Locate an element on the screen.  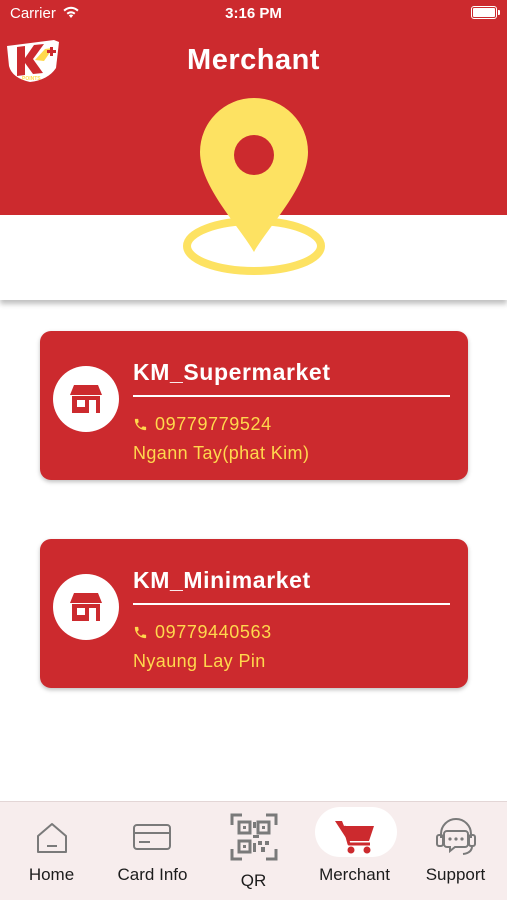
merchant-name: KM_Minimarket is located at coordinates (222, 580).